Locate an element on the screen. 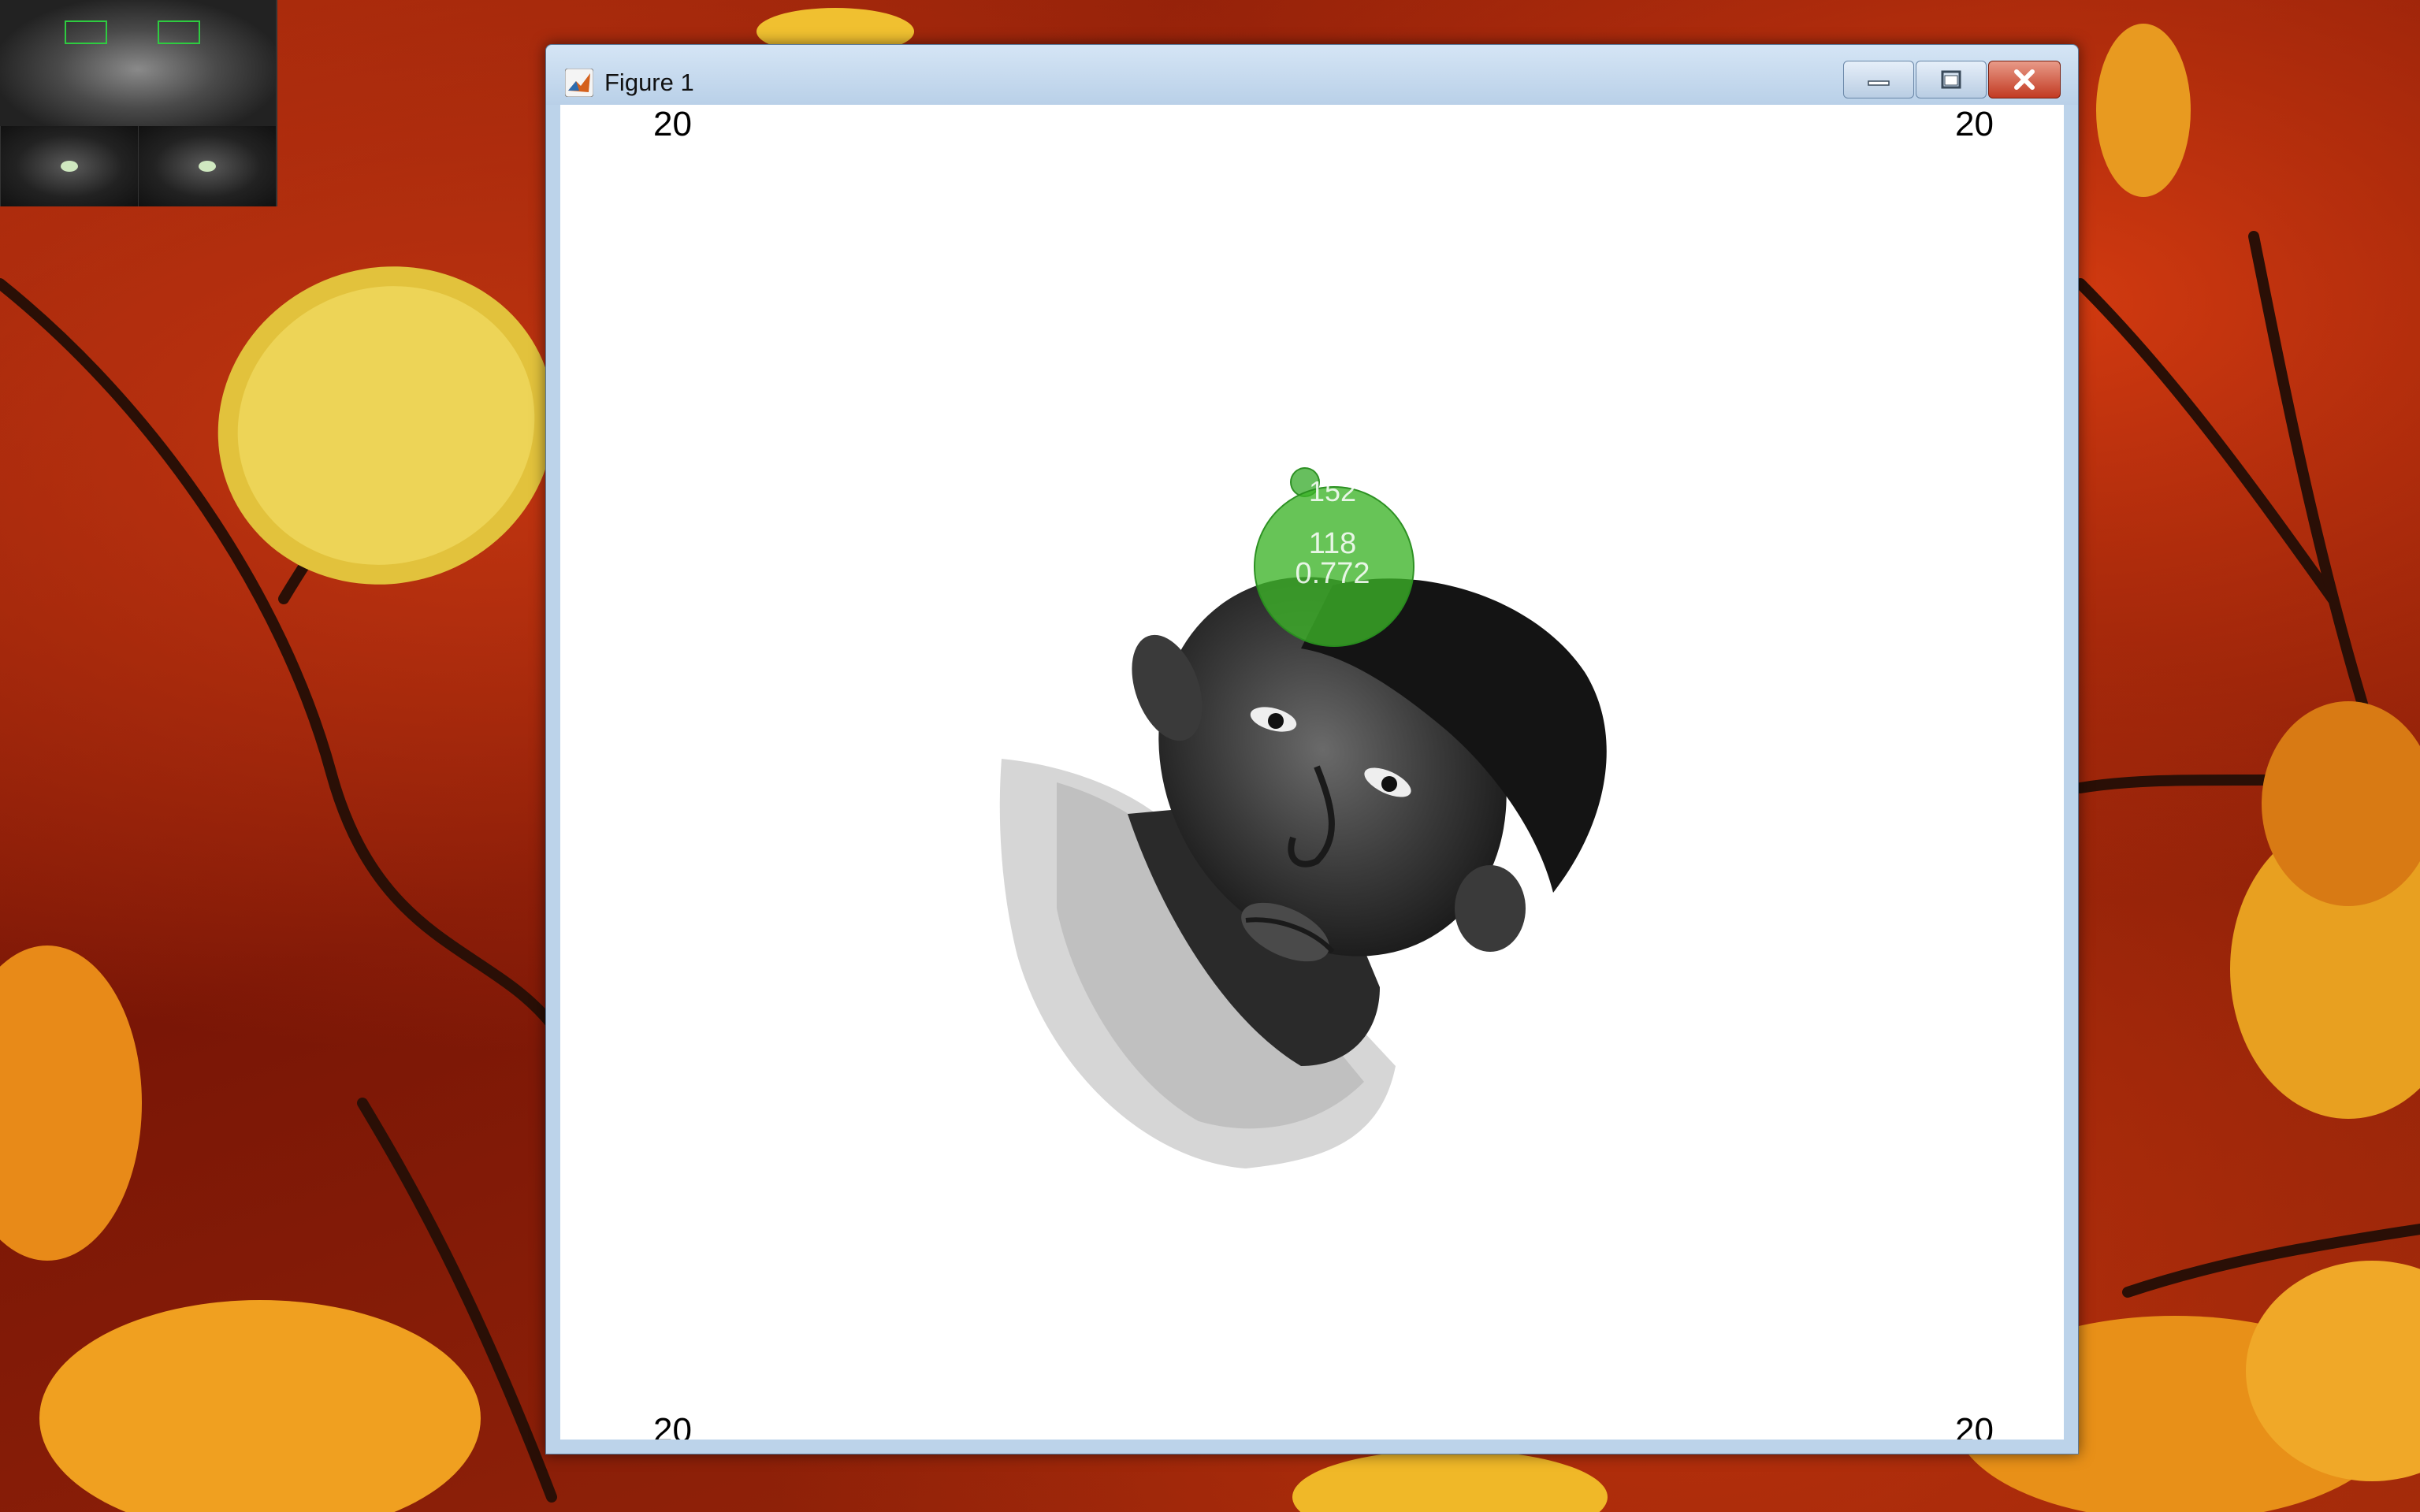 The width and height of the screenshot is (2420, 1512). corner-label-top-right: 20 is located at coordinates (1975, 124).